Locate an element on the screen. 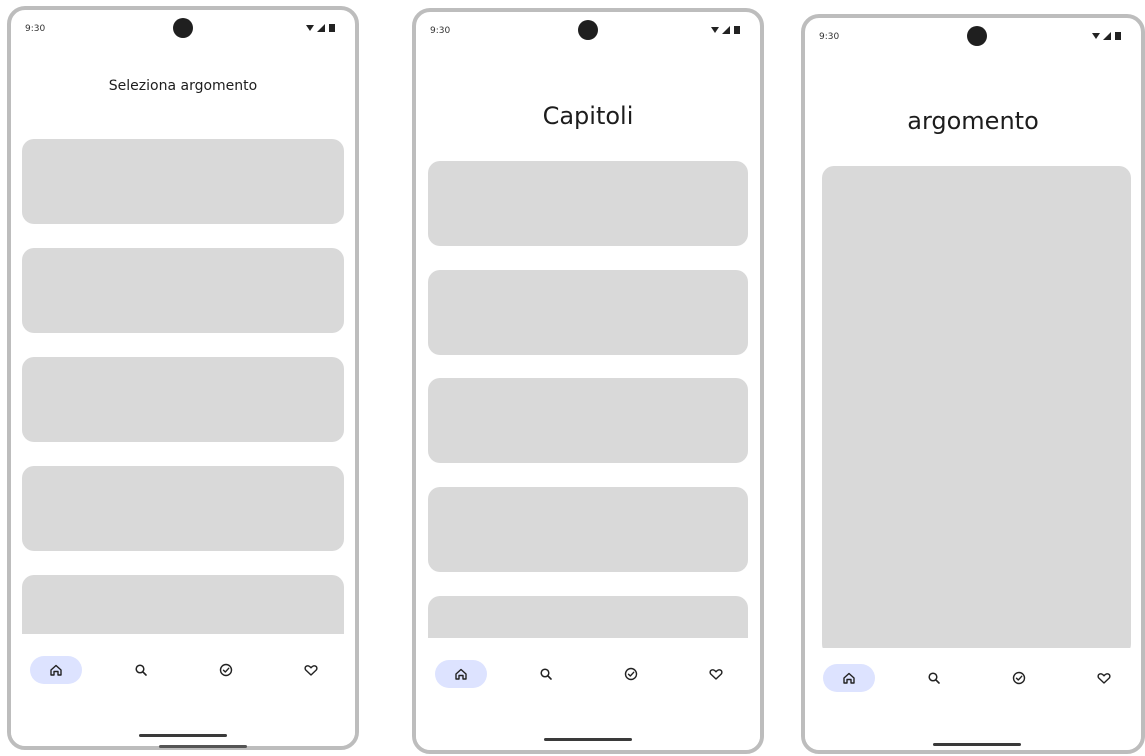 This screenshot has width=1145, height=756. page-title: Capitoli is located at coordinates (588, 116).